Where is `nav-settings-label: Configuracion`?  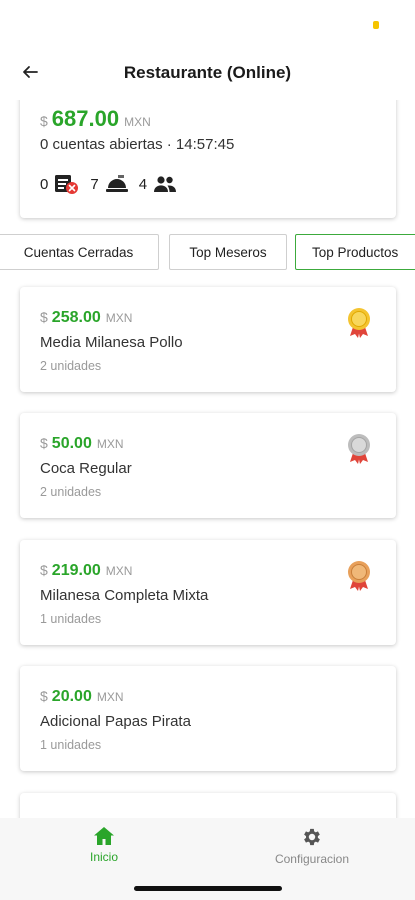 nav-settings-label: Configuracion is located at coordinates (312, 859).